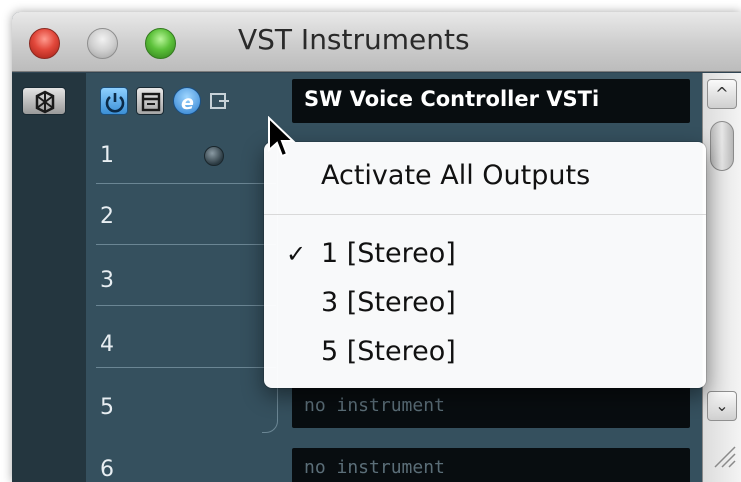 The image size is (741, 482). I want to click on slot-2-number: 2, so click(107, 216).